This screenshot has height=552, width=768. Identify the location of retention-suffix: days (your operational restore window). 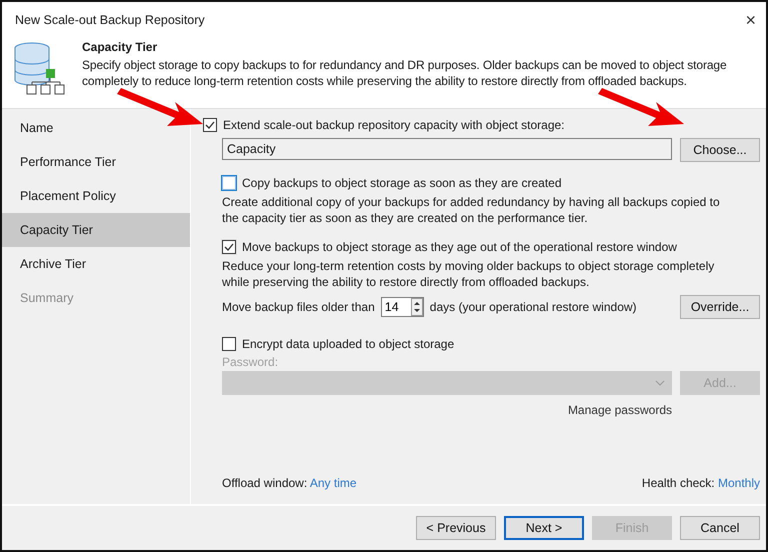
(533, 307).